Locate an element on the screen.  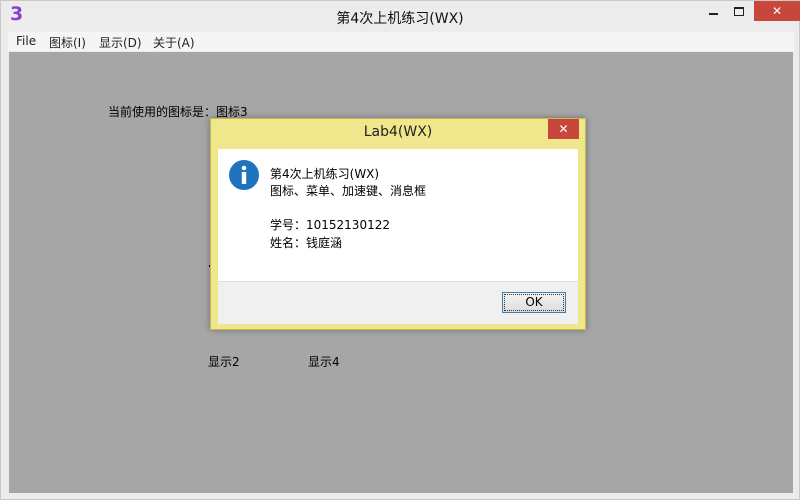
maximize-icon is located at coordinates (739, 11).